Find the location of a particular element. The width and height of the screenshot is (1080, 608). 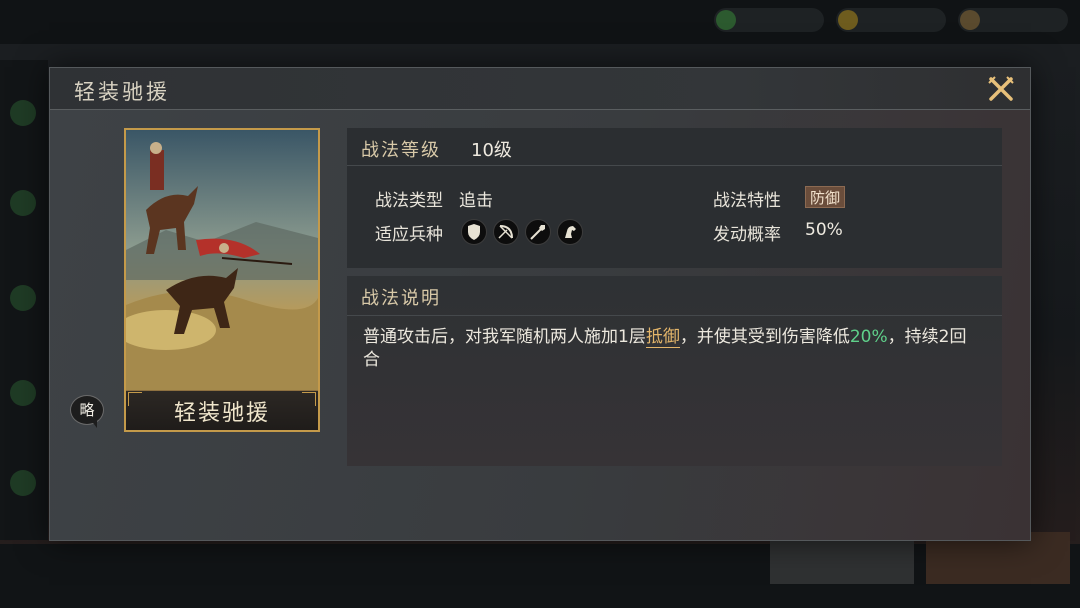

description-header-row: 战法说明 is located at coordinates (674, 296).